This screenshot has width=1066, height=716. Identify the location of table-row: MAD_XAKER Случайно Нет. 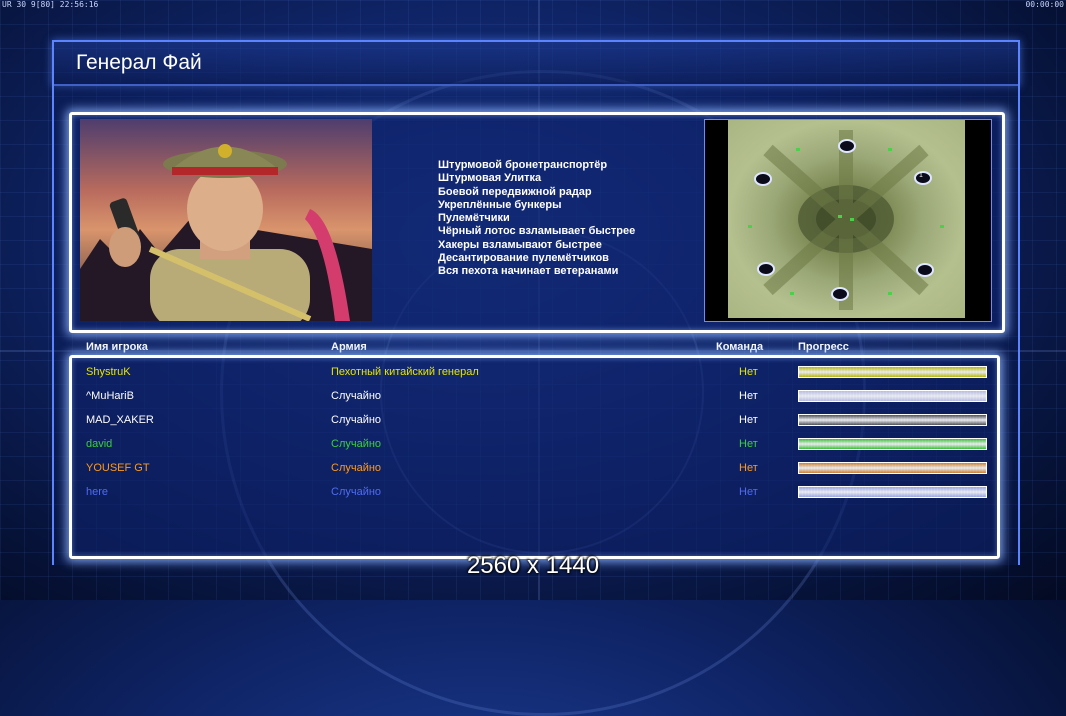
(533, 420).